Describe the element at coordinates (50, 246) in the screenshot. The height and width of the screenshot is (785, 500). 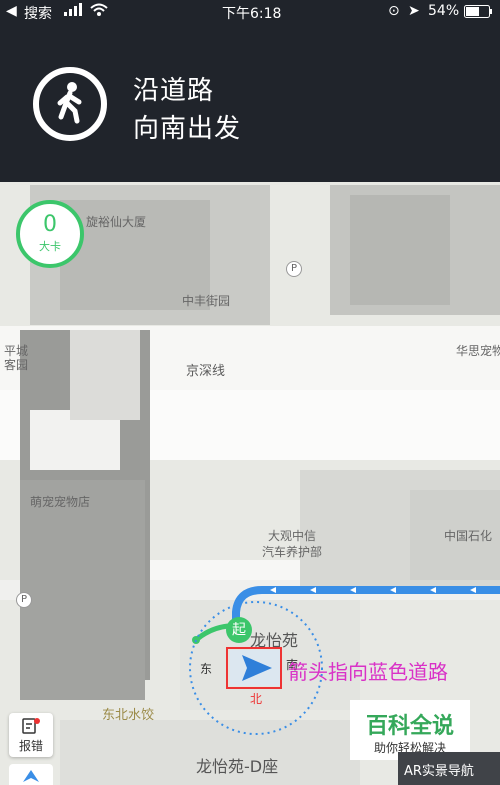
I see `calorie-unit: 大卡` at that location.